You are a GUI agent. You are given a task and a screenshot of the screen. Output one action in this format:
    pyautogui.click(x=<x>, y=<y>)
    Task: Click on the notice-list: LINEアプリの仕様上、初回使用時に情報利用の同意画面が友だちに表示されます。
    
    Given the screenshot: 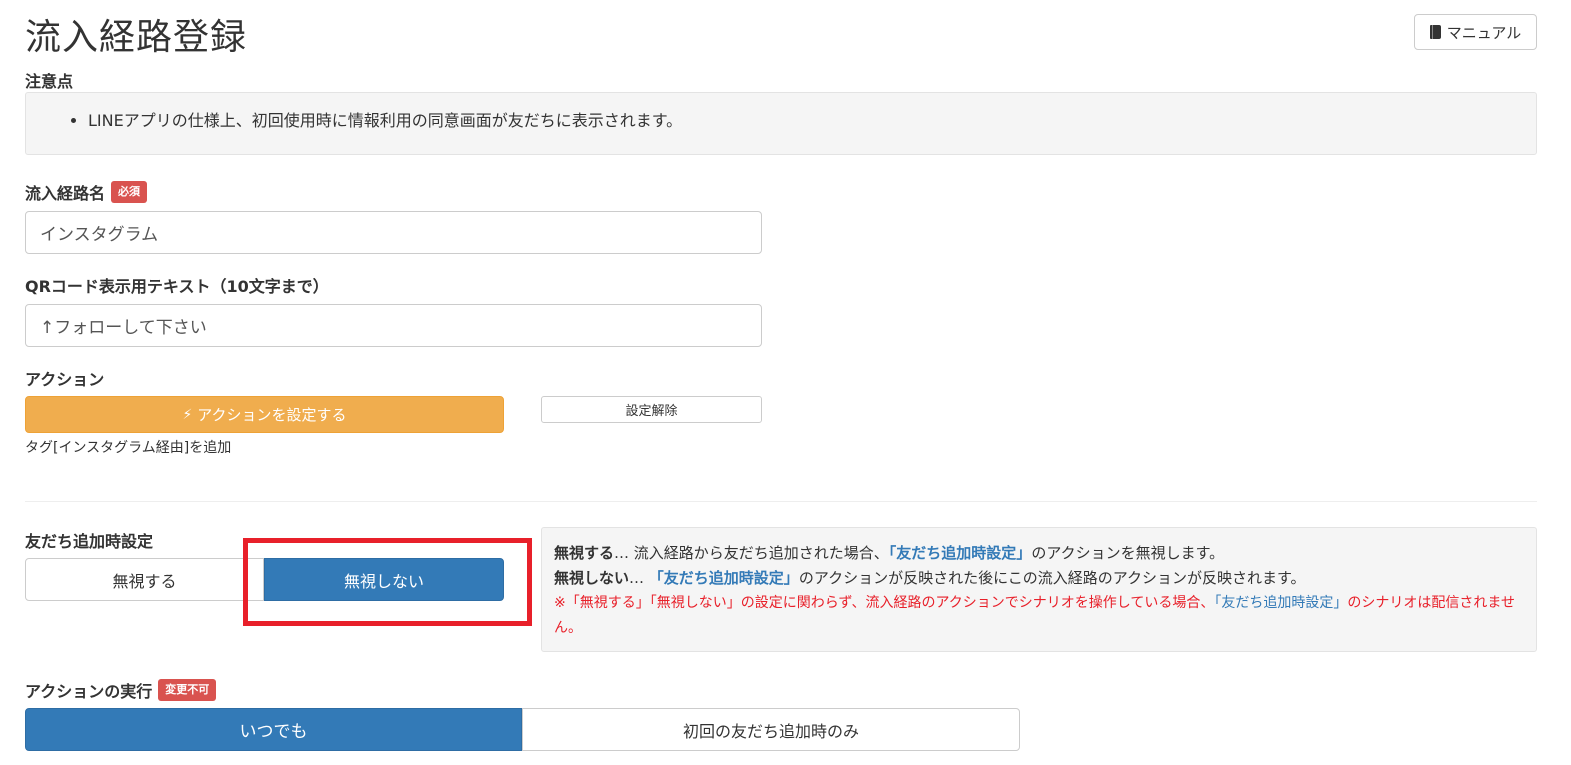 What is the action you would take?
    pyautogui.click(x=781, y=112)
    